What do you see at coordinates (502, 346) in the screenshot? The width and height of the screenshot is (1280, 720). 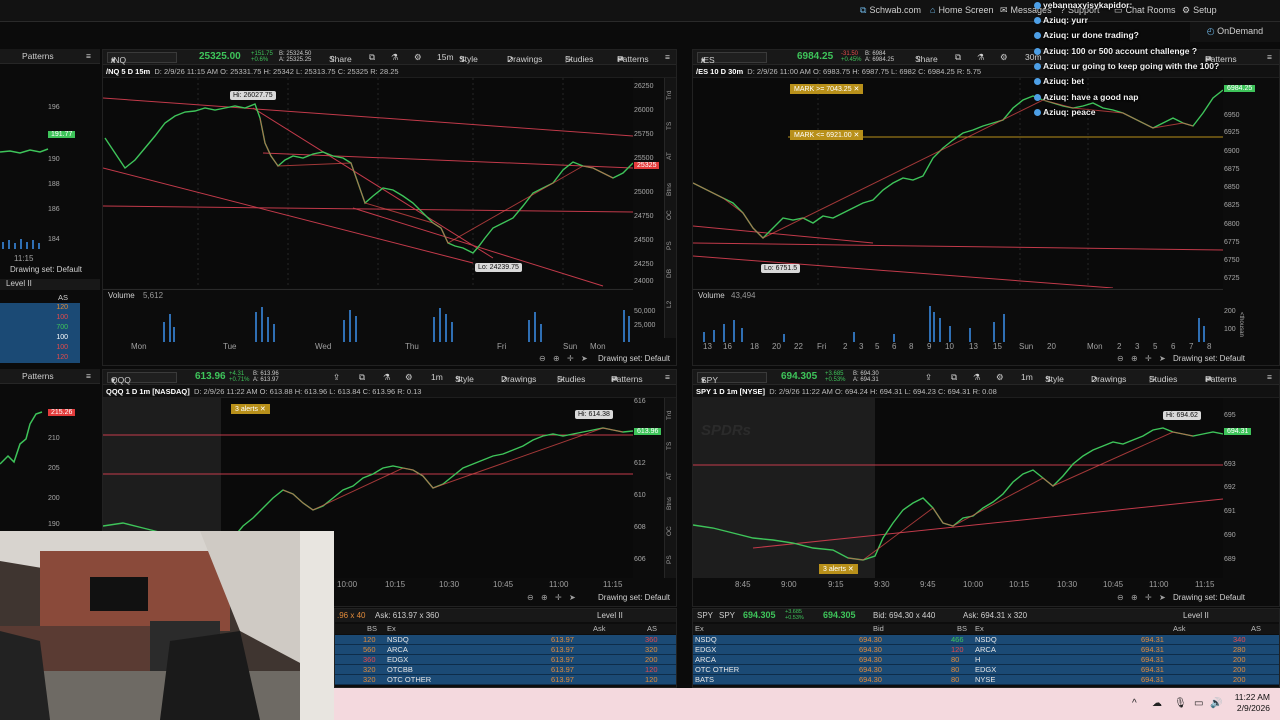 I see `x-tick: Fri` at bounding box center [502, 346].